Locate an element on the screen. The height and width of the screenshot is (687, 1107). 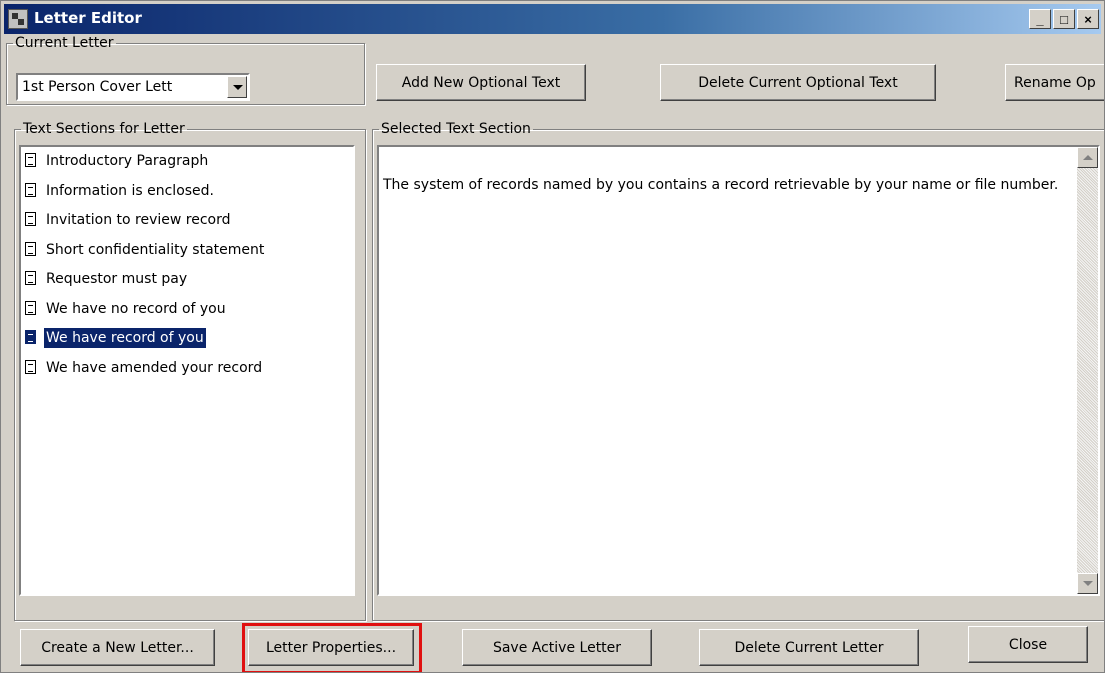
list-item-label: Introductory Paragraph is located at coordinates (127, 161).